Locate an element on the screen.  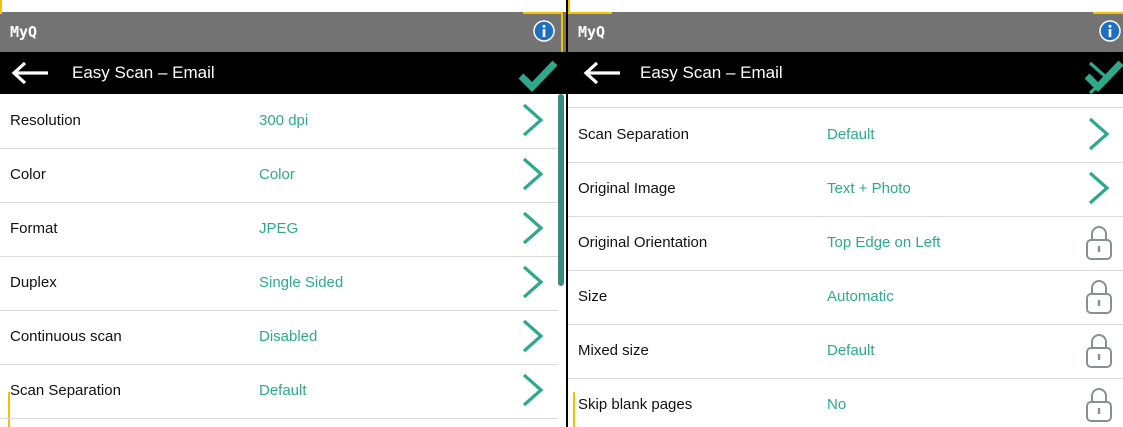
setting-row-original-orientation: Original Orientation Top Edge on Left is located at coordinates (845, 243).